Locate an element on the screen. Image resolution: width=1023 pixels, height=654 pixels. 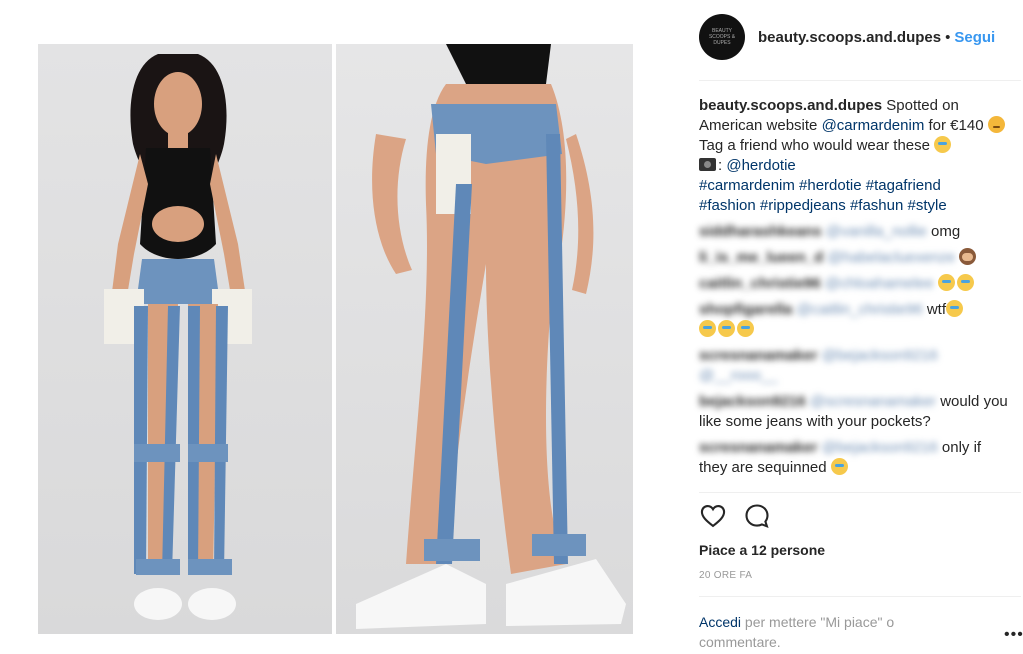
caption-text-price: for €140 is located at coordinates (956, 125).